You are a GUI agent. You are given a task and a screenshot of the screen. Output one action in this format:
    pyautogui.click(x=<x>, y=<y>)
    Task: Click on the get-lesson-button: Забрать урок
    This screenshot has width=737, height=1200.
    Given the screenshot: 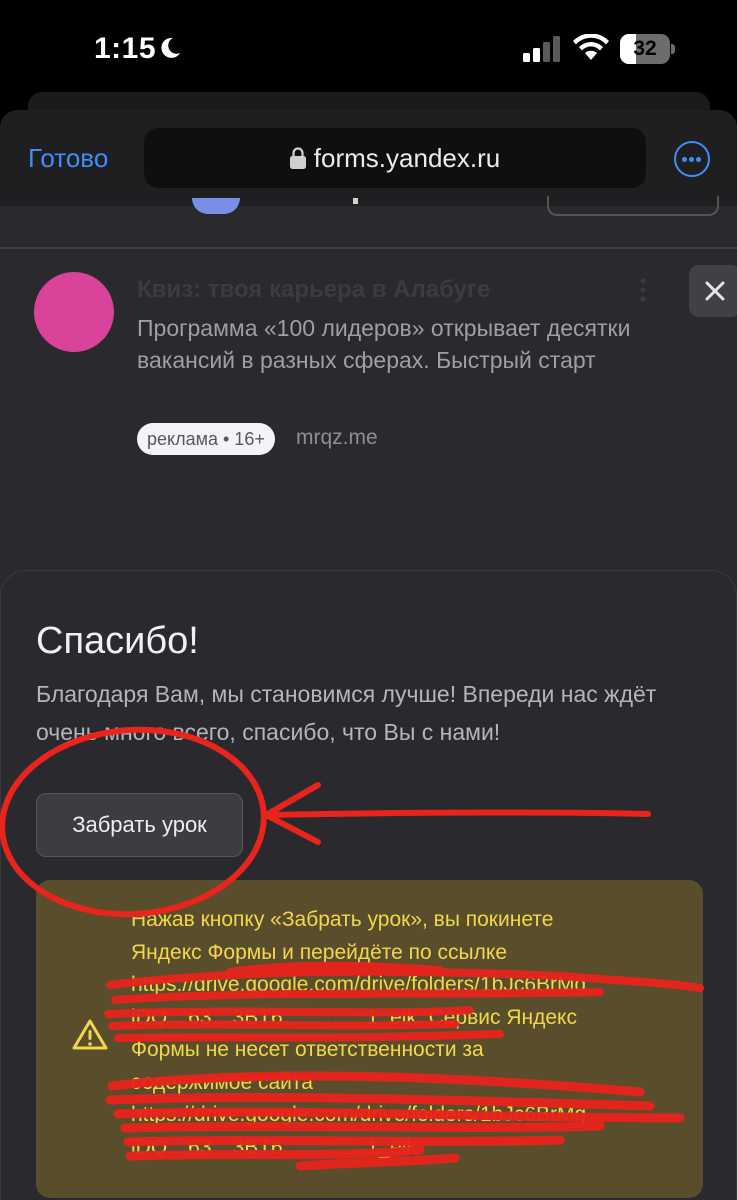 What is the action you would take?
    pyautogui.click(x=139, y=825)
    